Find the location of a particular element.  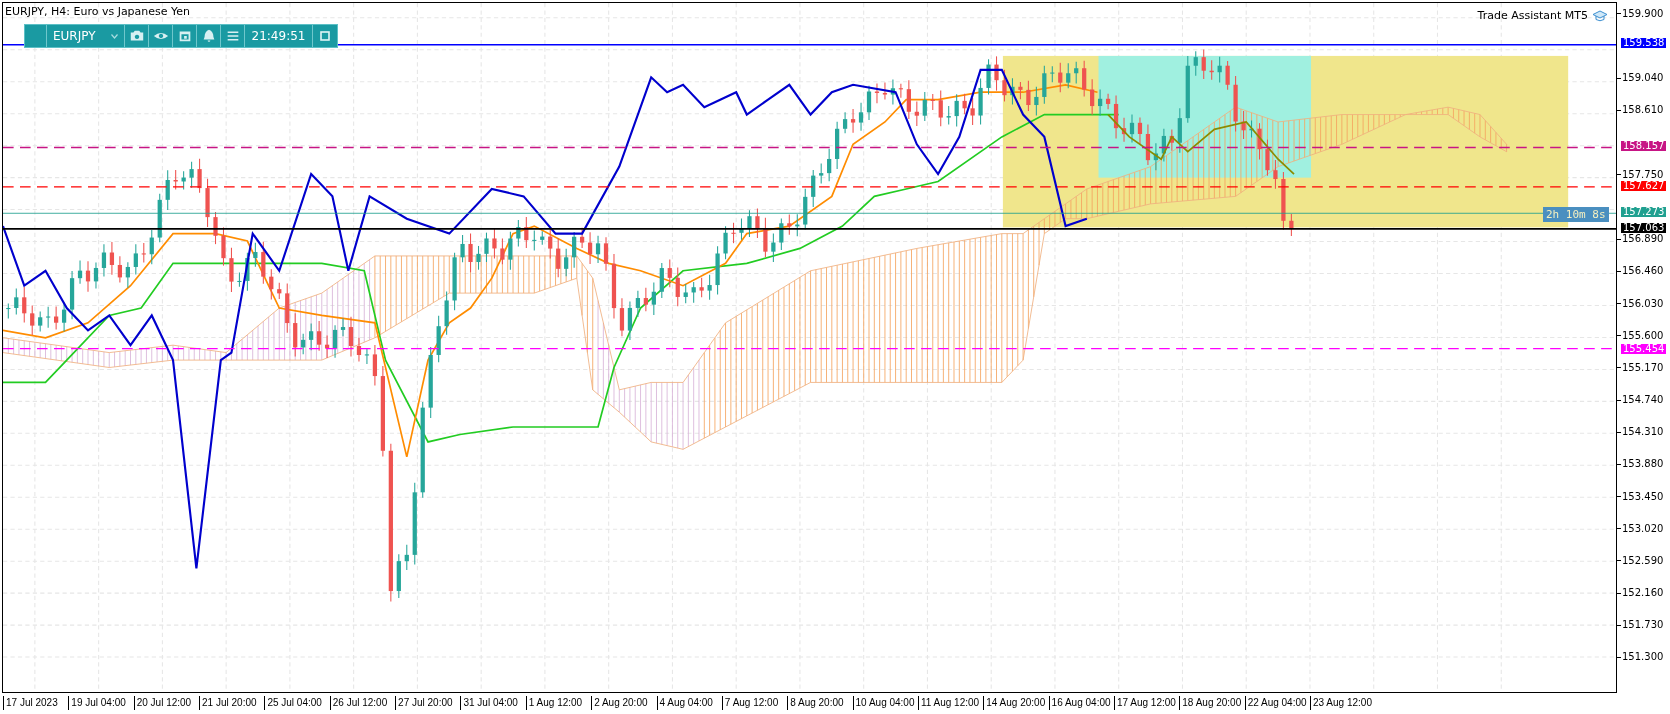

price-level-label: 157.273 is located at coordinates (1644, 212).